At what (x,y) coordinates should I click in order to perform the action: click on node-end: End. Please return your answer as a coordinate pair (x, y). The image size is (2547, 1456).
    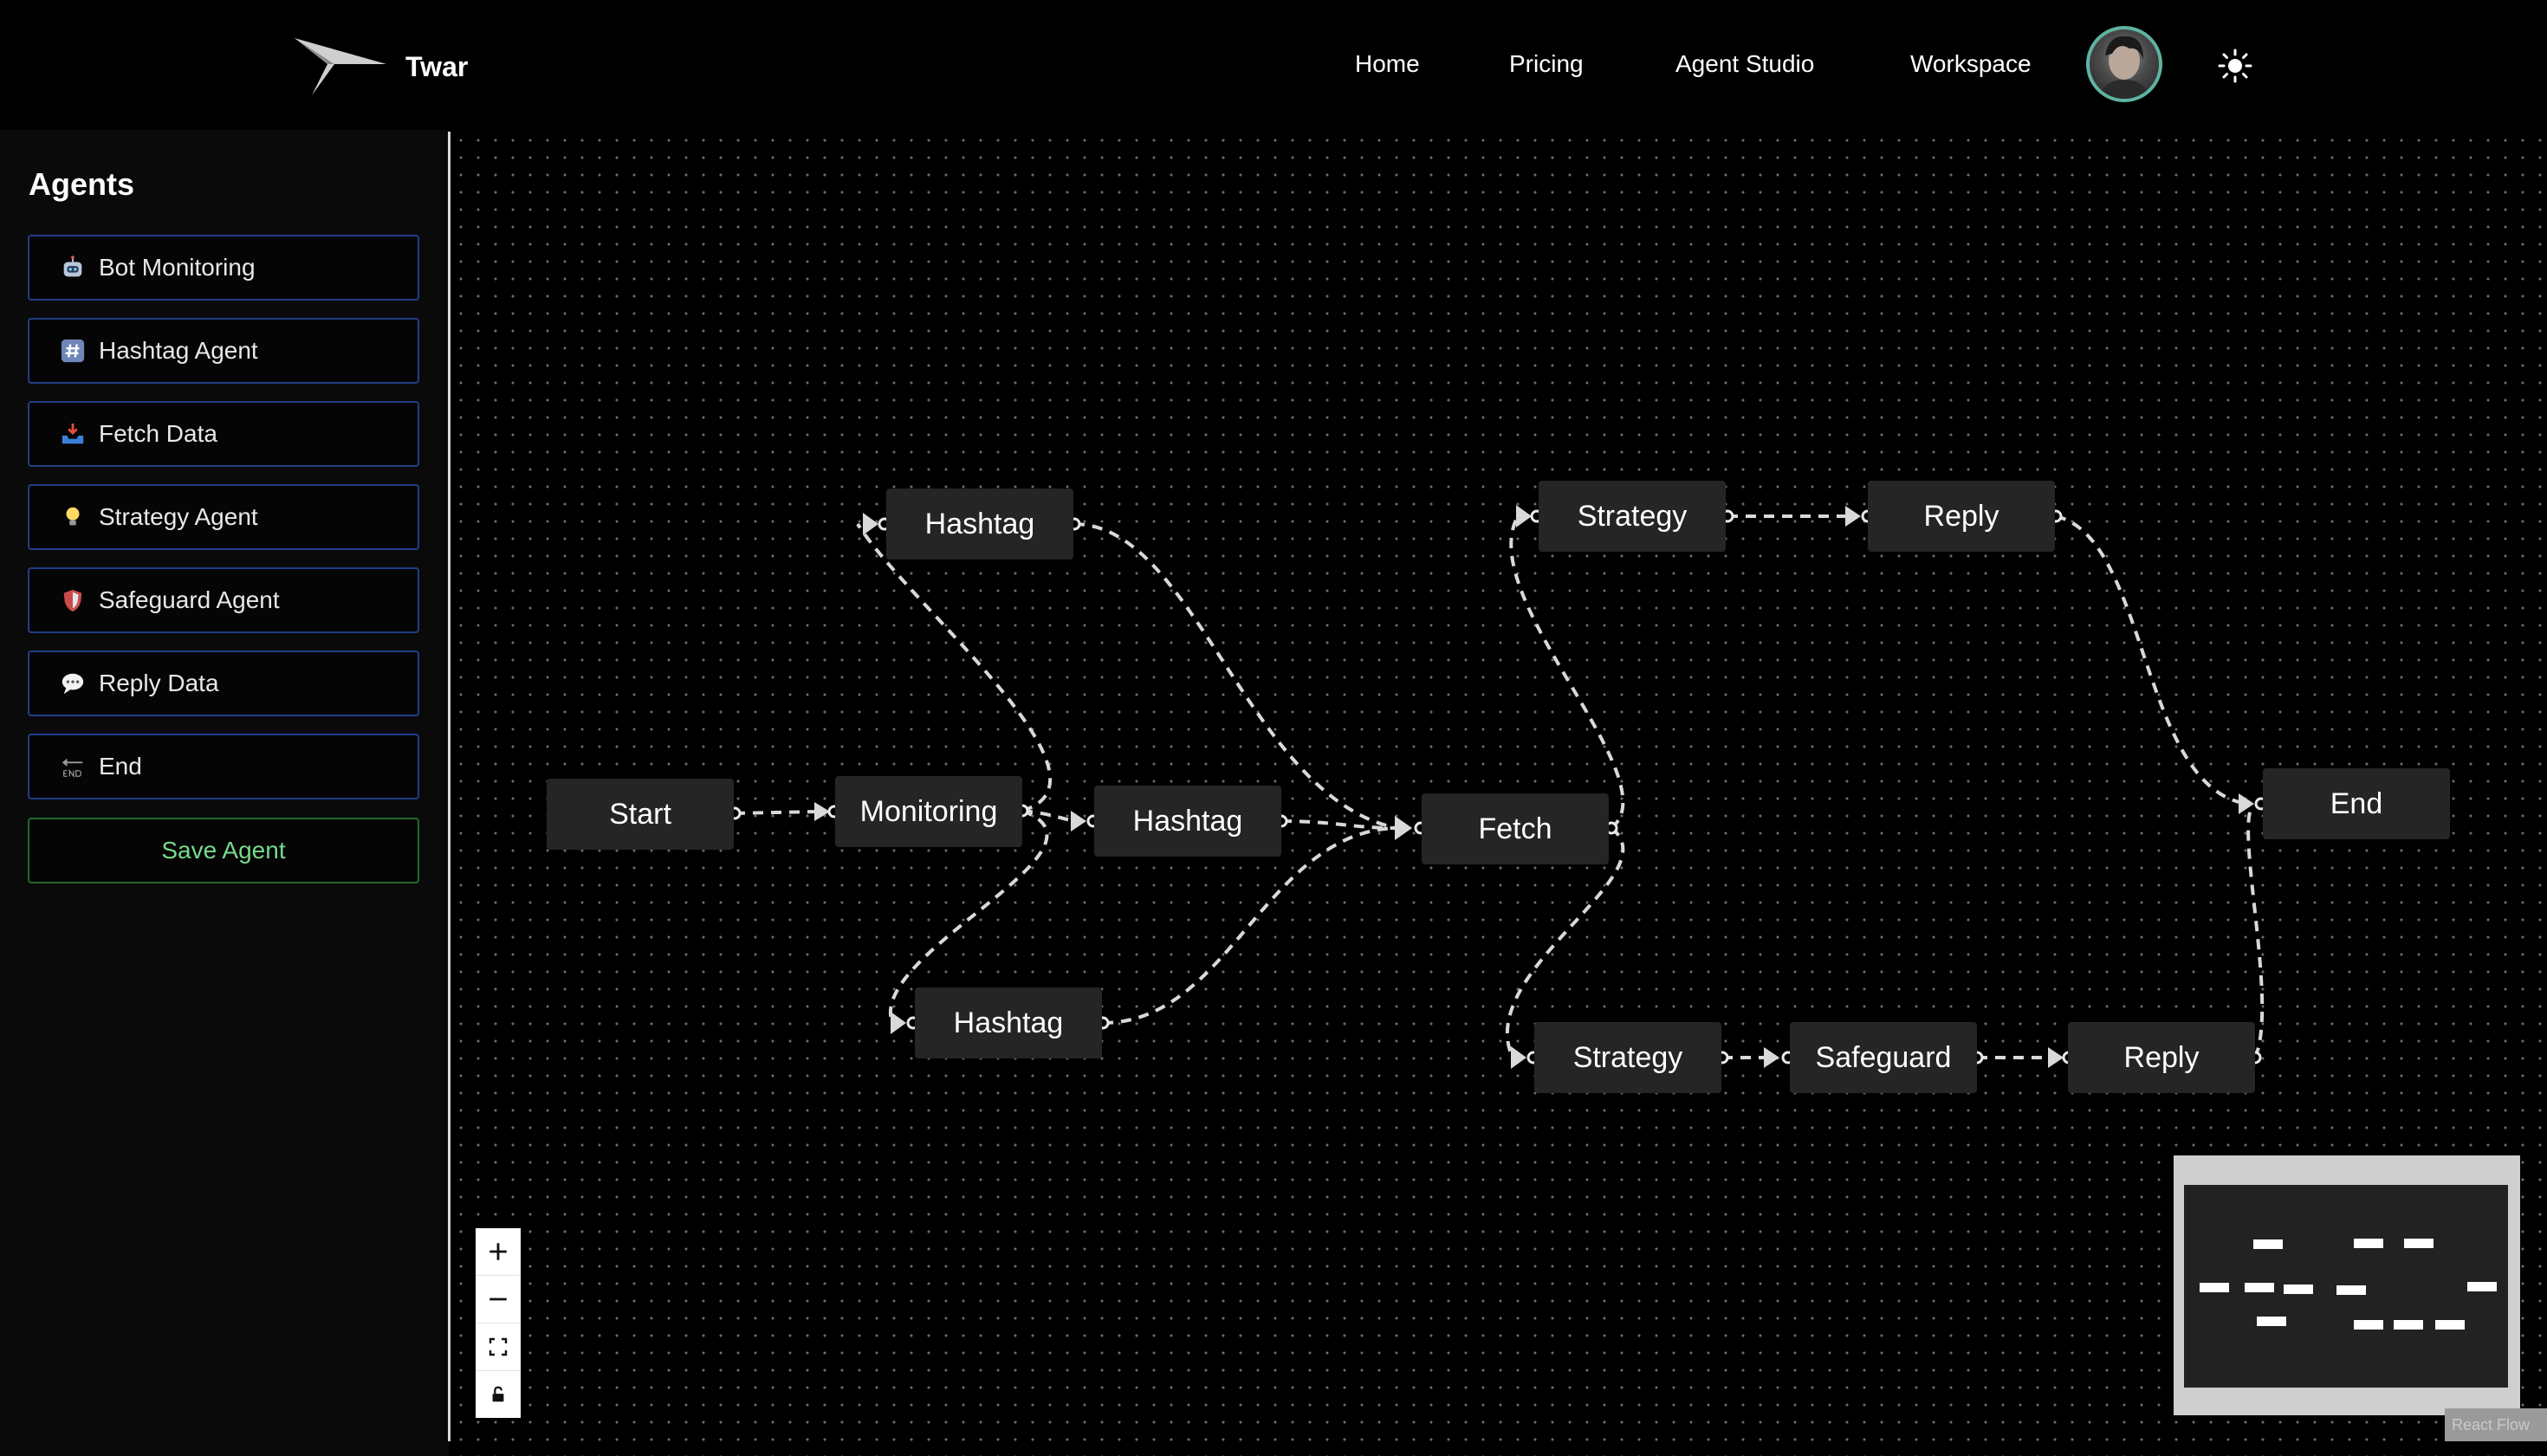
    Looking at the image, I should click on (2356, 803).